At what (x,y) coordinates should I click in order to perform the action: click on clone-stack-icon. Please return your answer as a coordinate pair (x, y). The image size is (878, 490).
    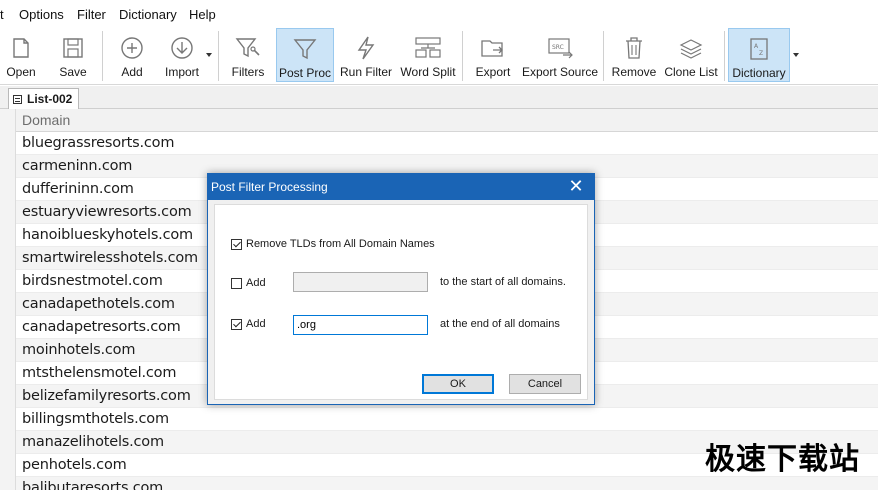
    Looking at the image, I should click on (691, 48).